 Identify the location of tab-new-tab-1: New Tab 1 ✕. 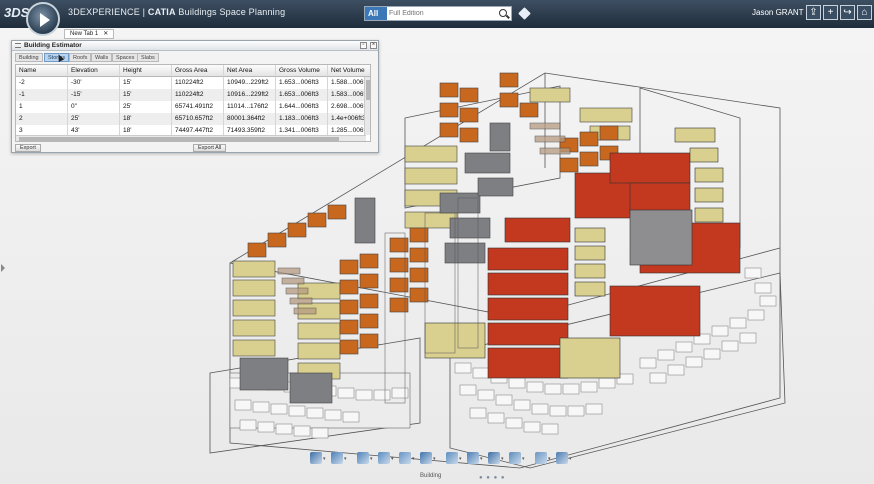
(89, 34).